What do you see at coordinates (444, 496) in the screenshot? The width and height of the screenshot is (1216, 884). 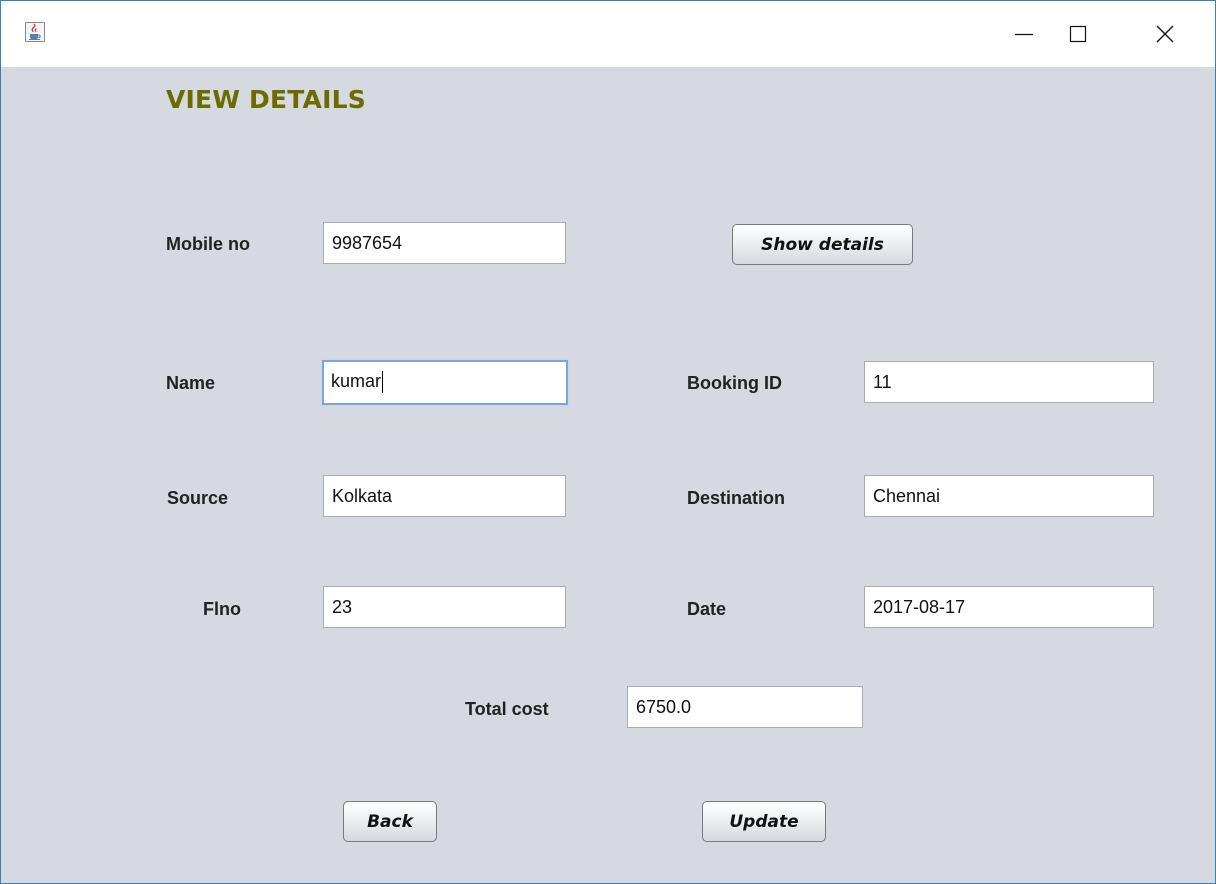 I see `source-field: Kolkata` at bounding box center [444, 496].